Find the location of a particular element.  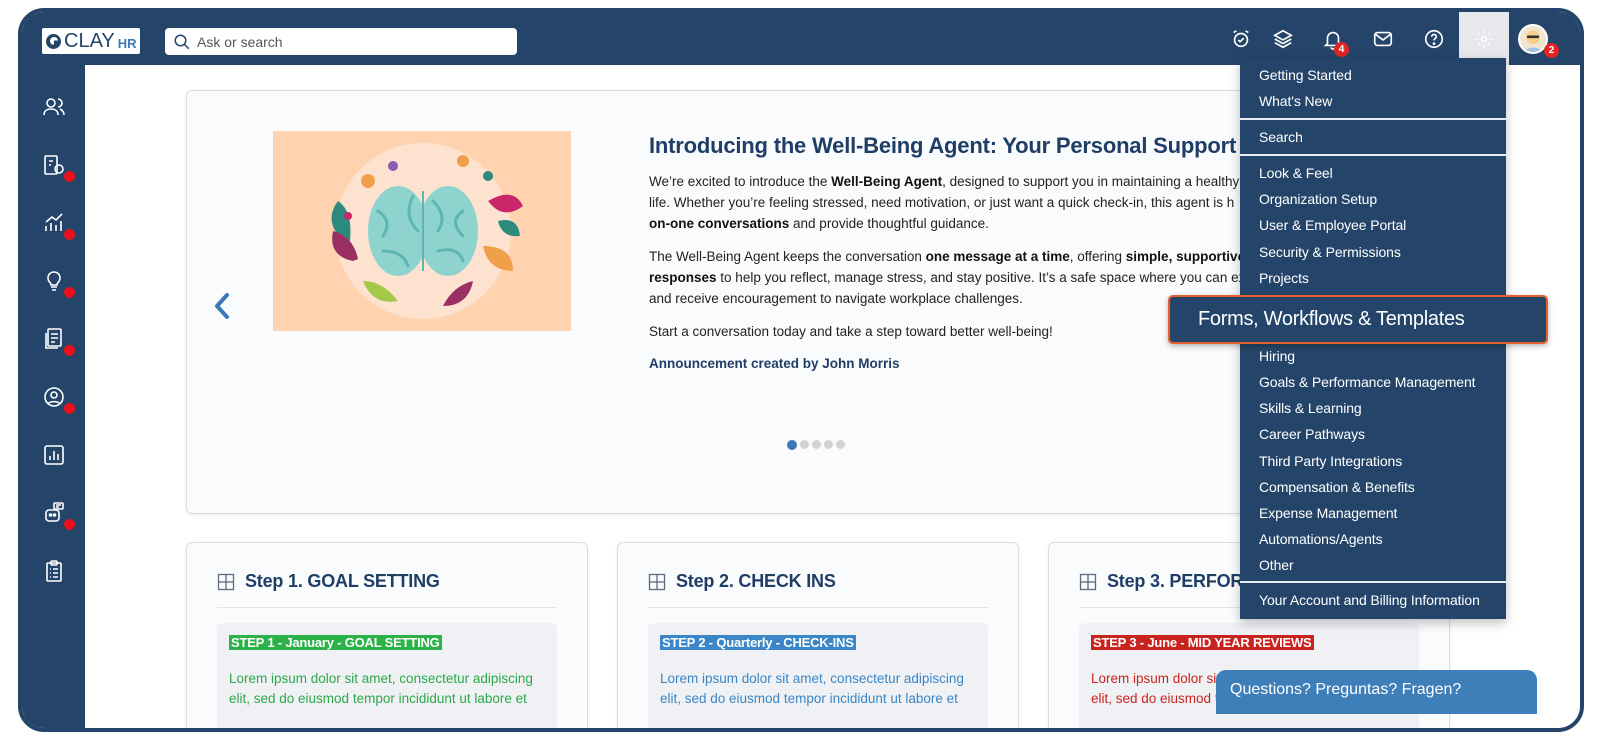

bar-growth-icon is located at coordinates (54, 222).